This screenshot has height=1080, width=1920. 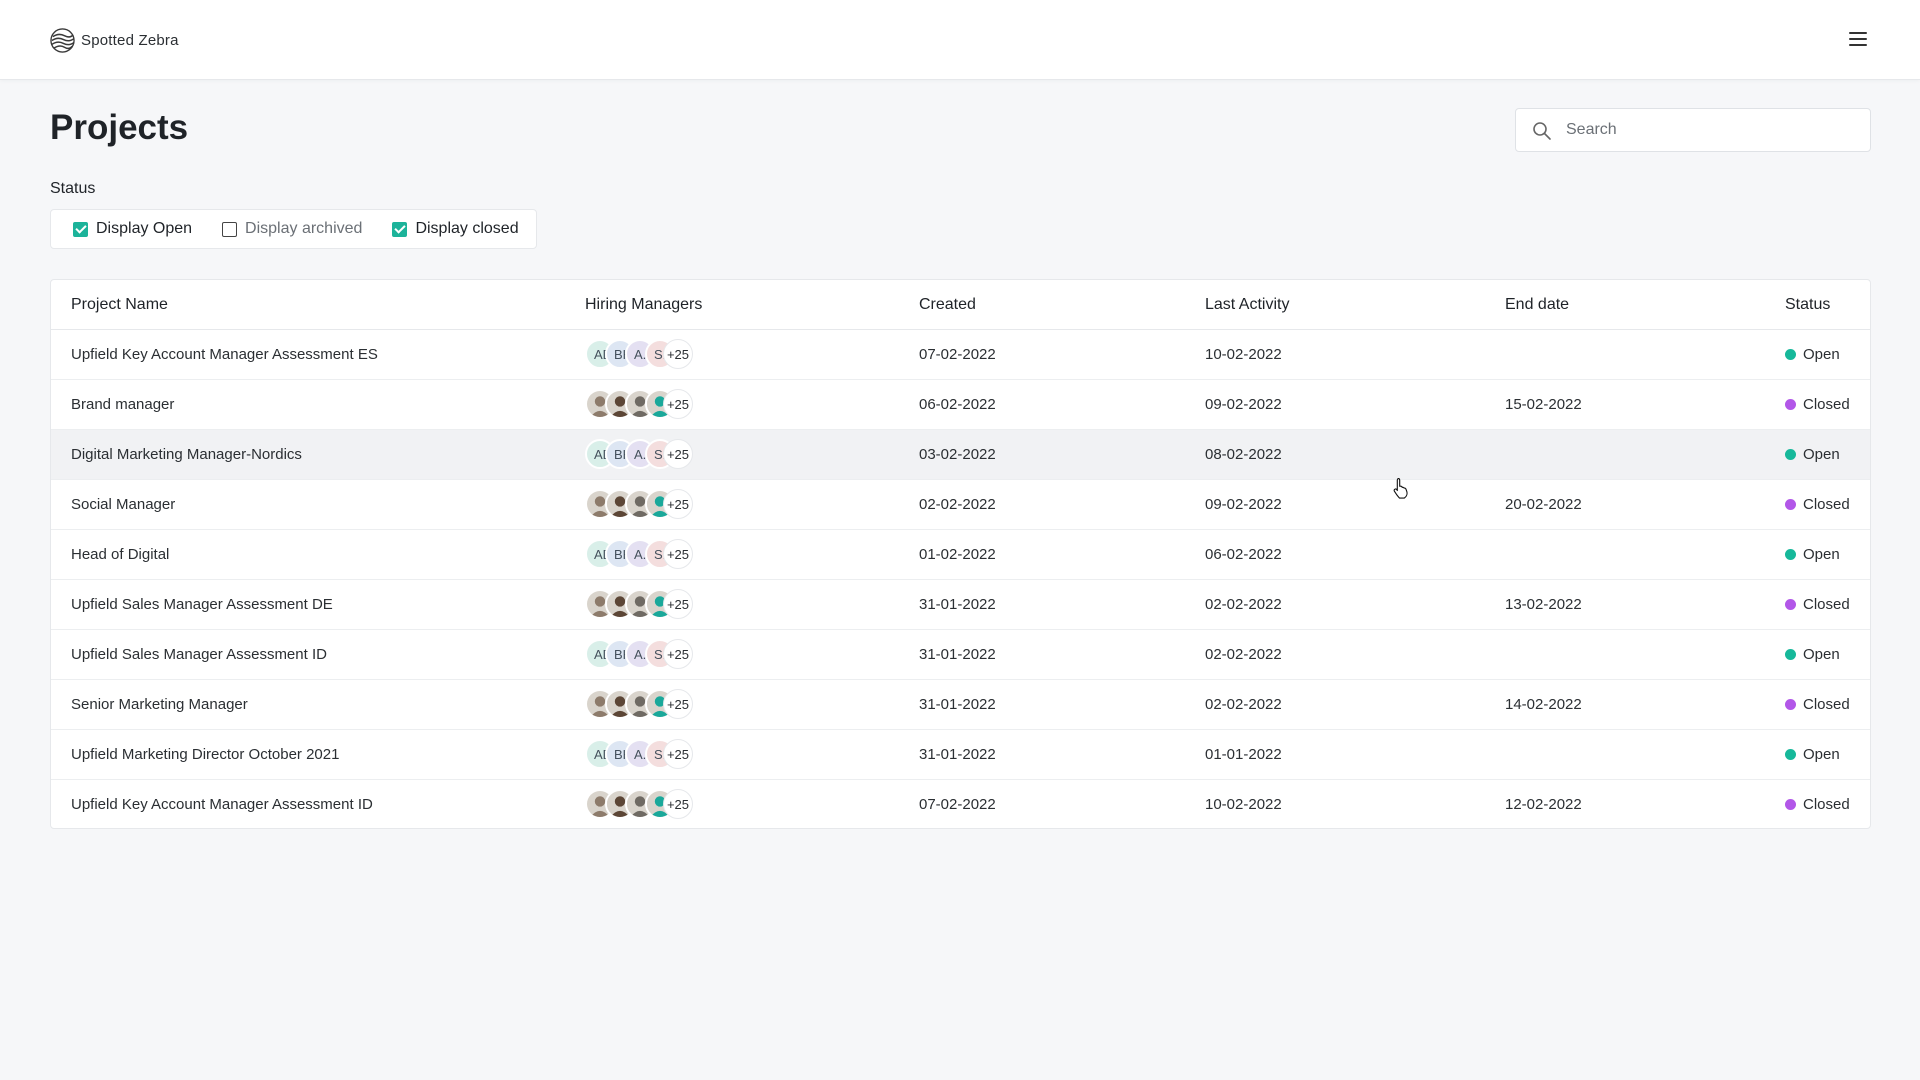 What do you see at coordinates (1543, 704) in the screenshot?
I see `end-date: 14-02-2022` at bounding box center [1543, 704].